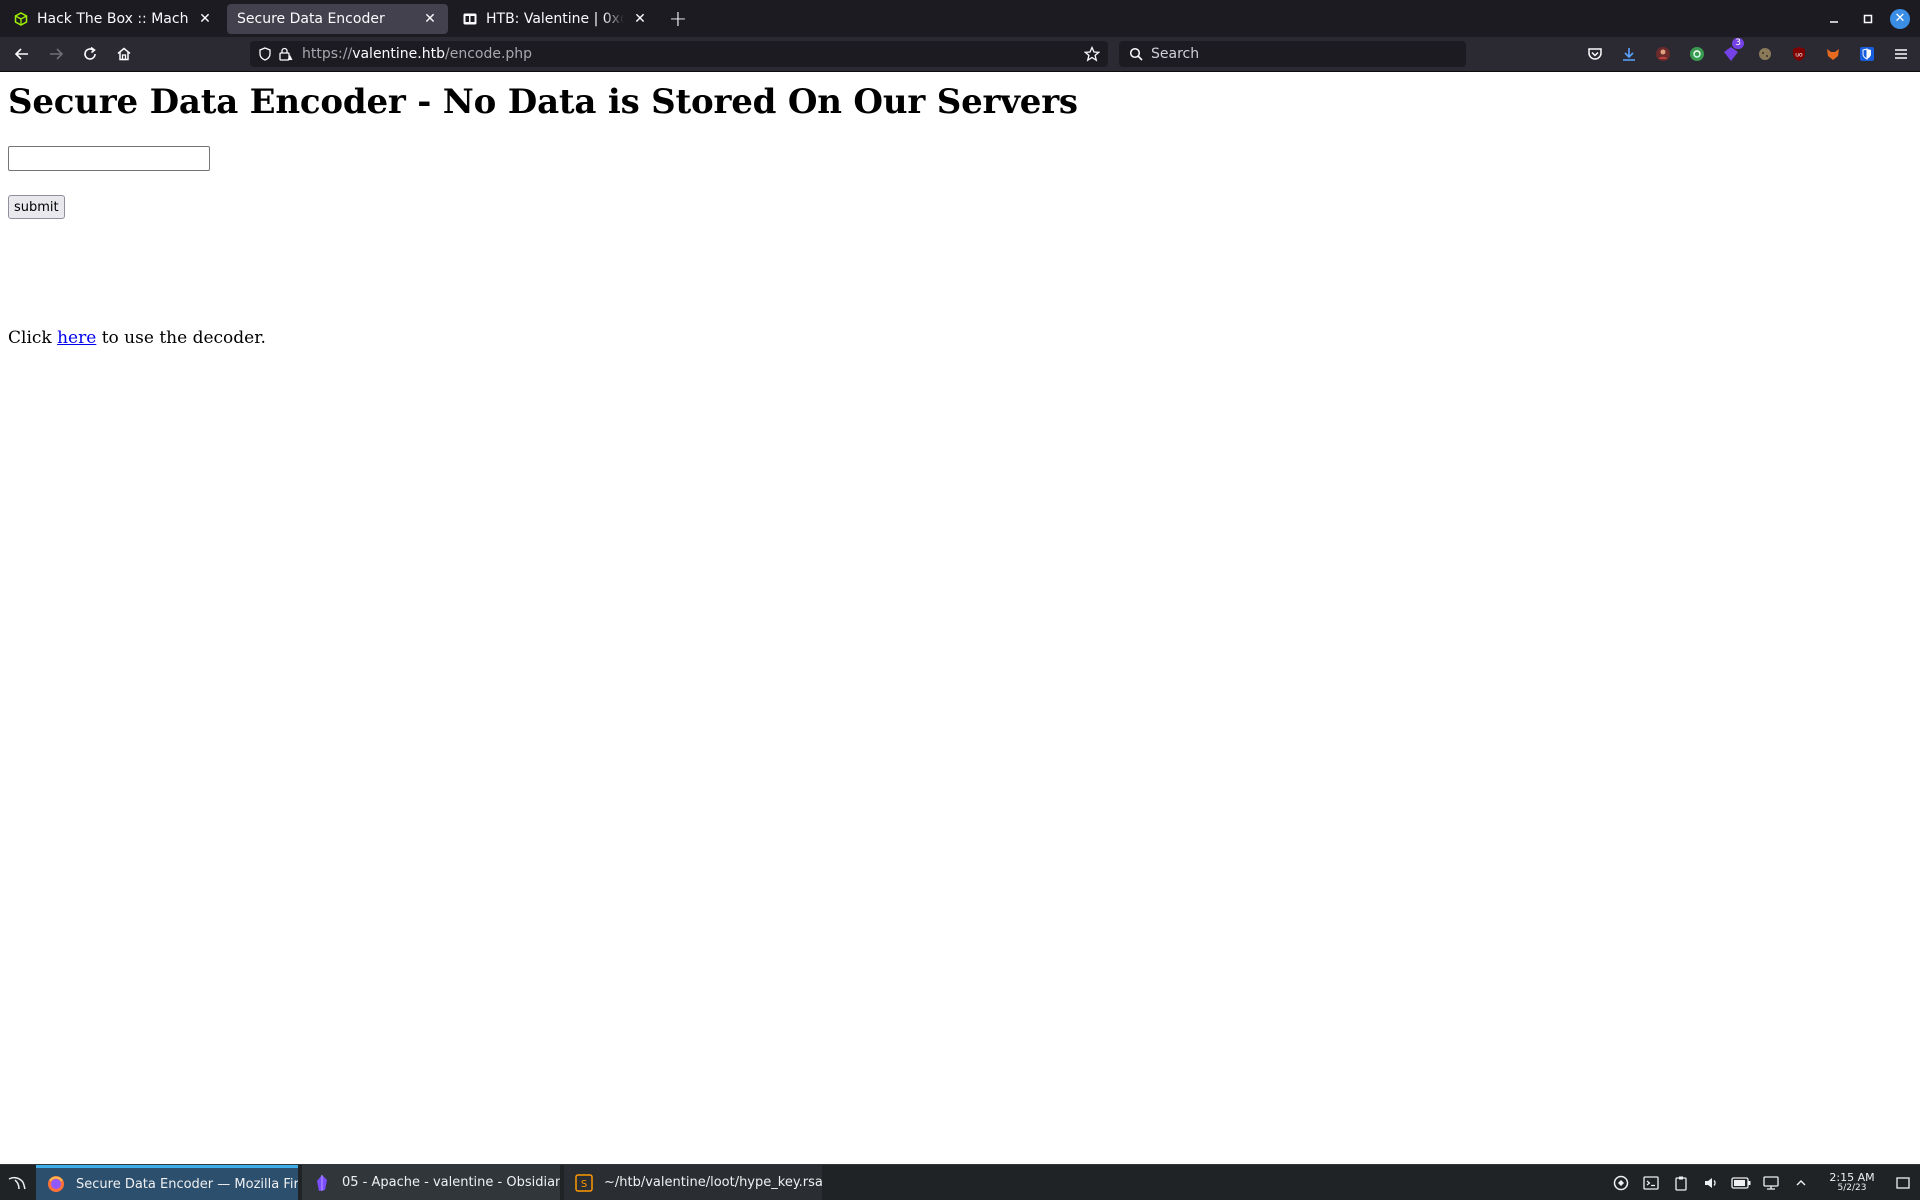  What do you see at coordinates (1629, 54) in the screenshot?
I see `downloads-icon` at bounding box center [1629, 54].